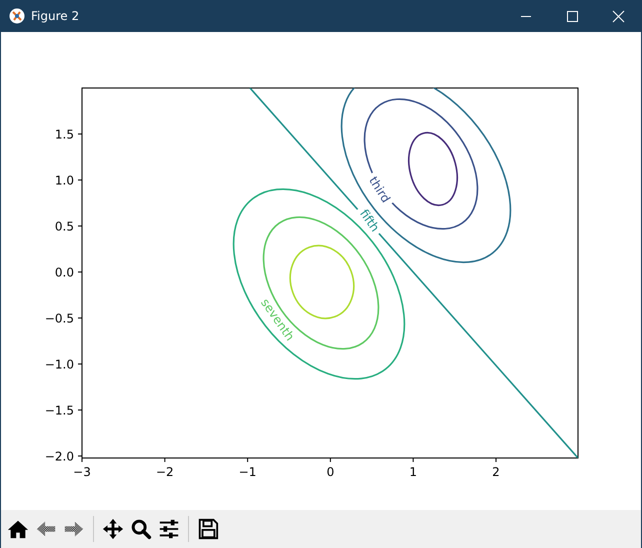  I want to click on tick-label: −3, so click(82, 472).